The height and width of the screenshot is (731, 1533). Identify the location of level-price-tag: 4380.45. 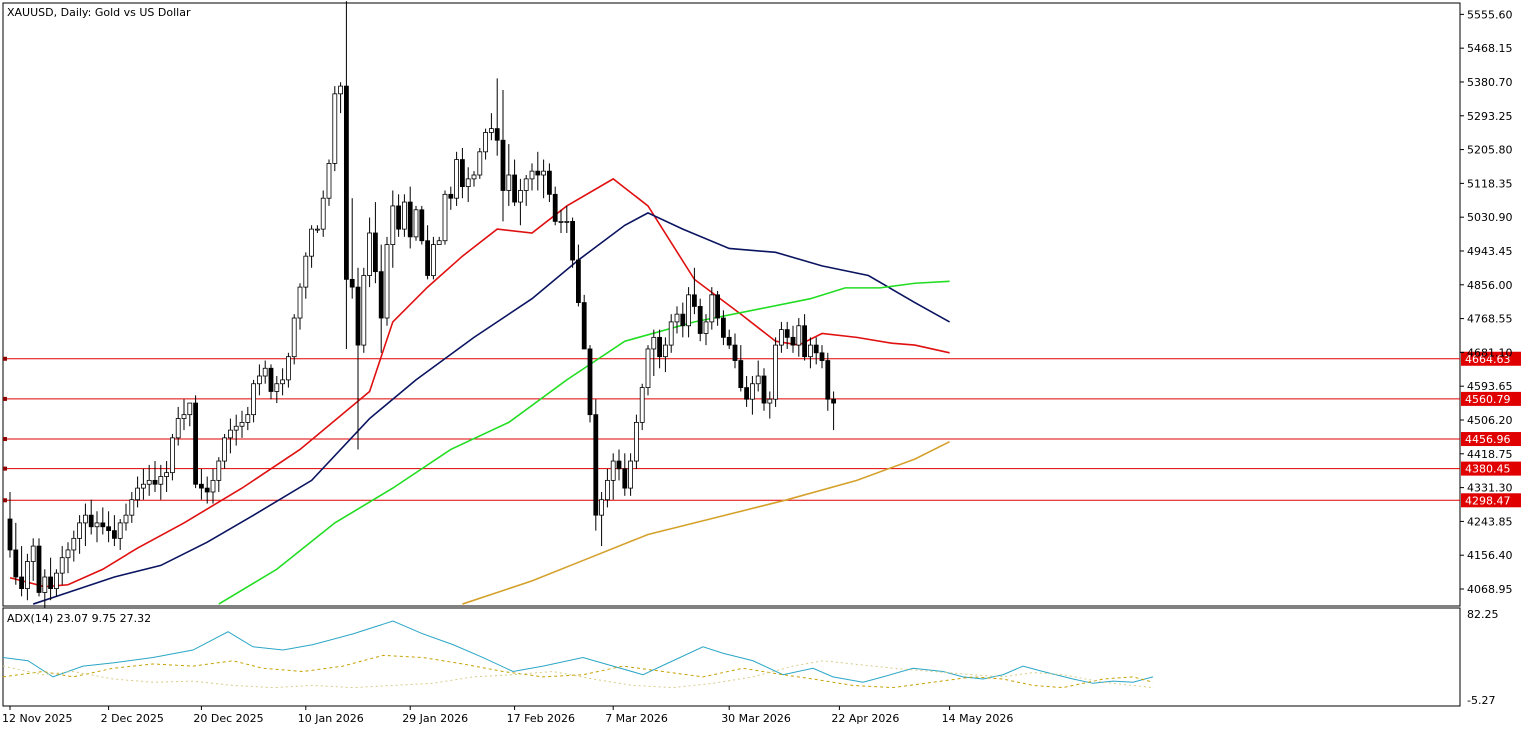
(1491, 468).